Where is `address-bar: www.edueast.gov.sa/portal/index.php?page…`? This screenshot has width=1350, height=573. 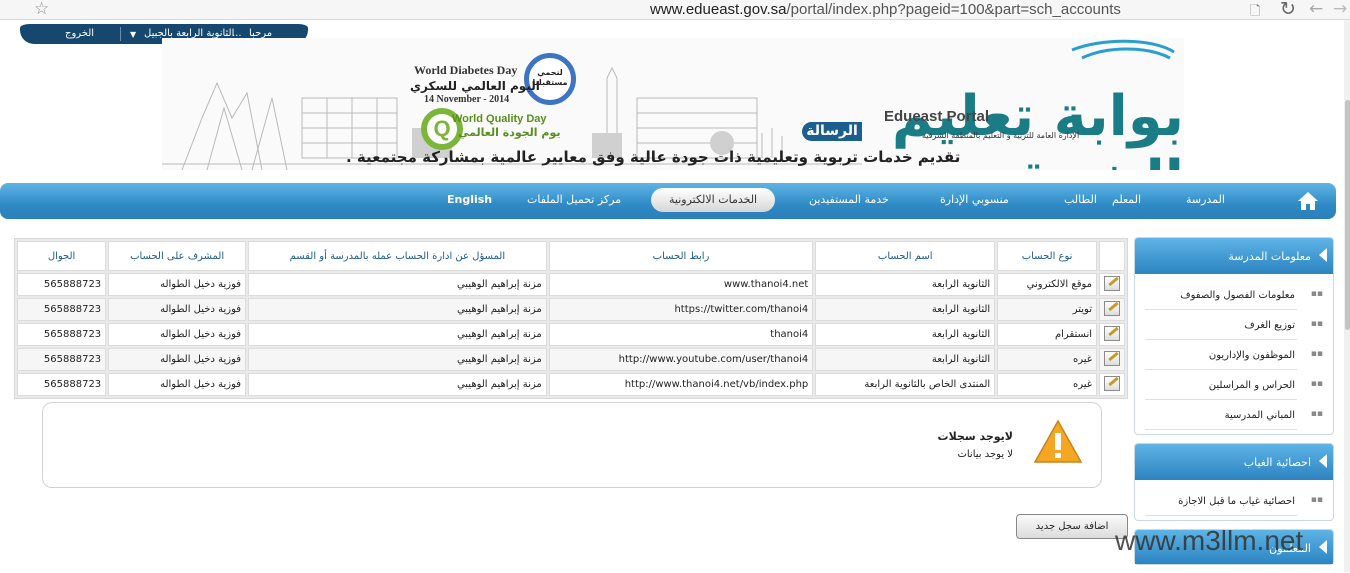
address-bar: www.edueast.gov.sa/portal/index.php?page… is located at coordinates (960, 10).